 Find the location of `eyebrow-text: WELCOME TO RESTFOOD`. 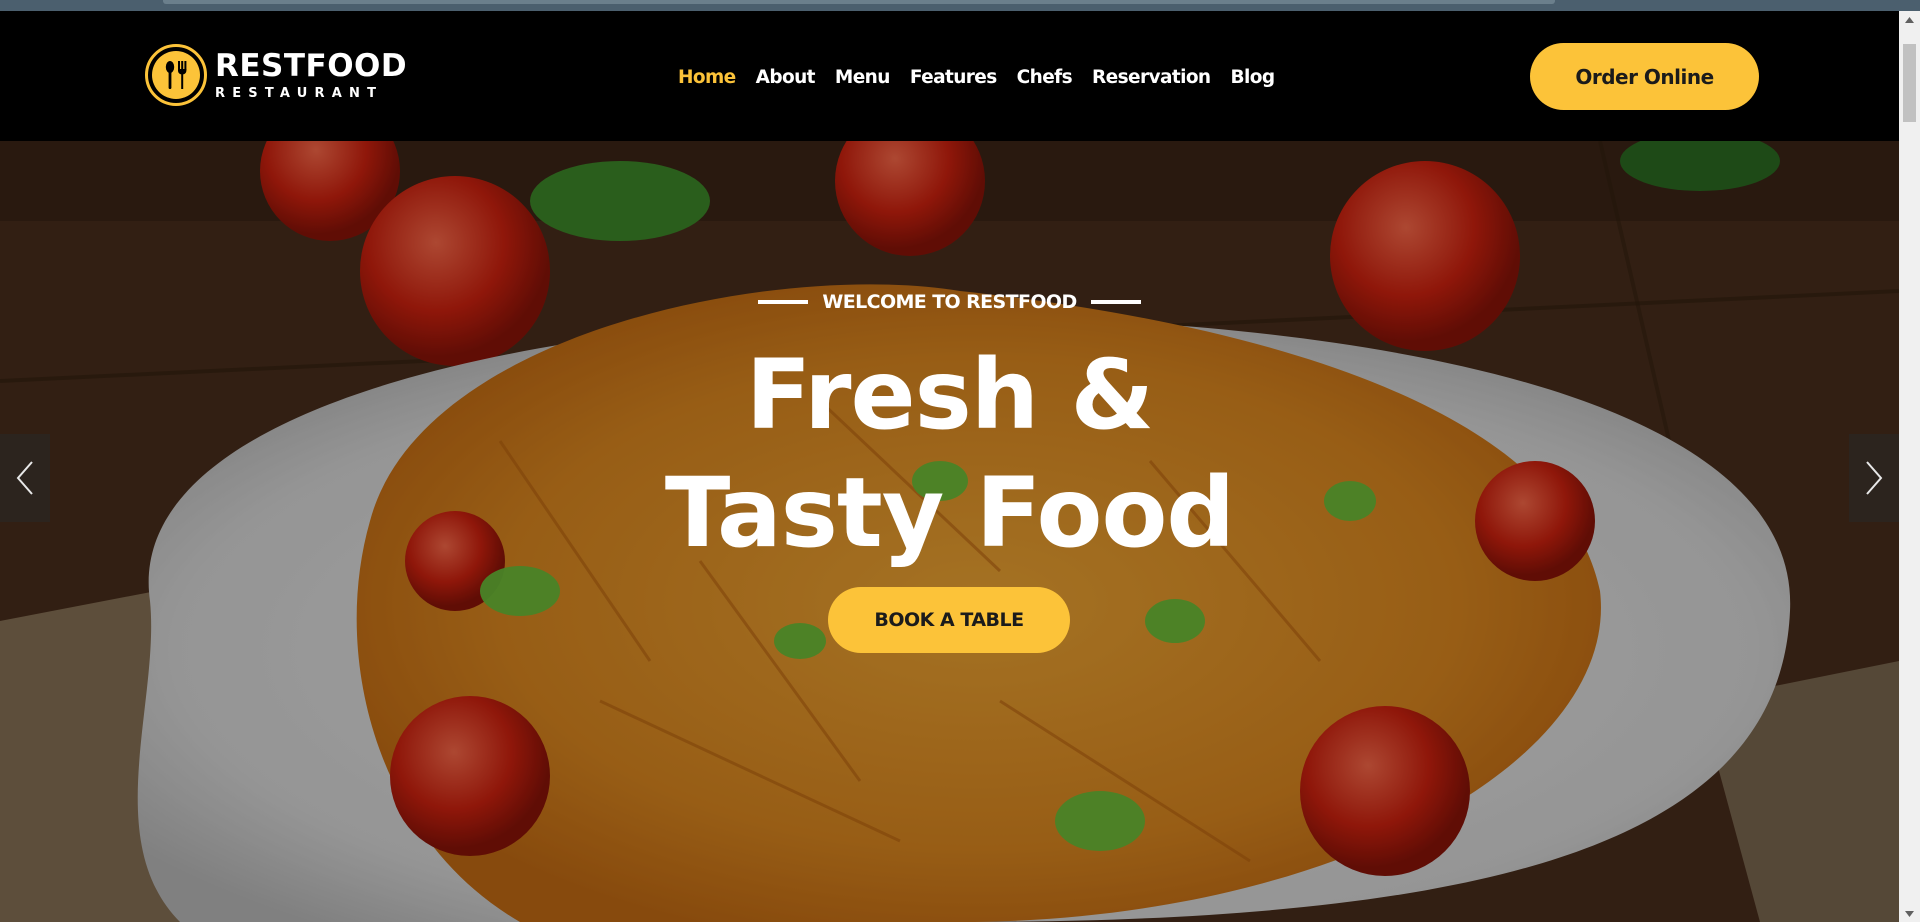

eyebrow-text: WELCOME TO RESTFOOD is located at coordinates (949, 302).